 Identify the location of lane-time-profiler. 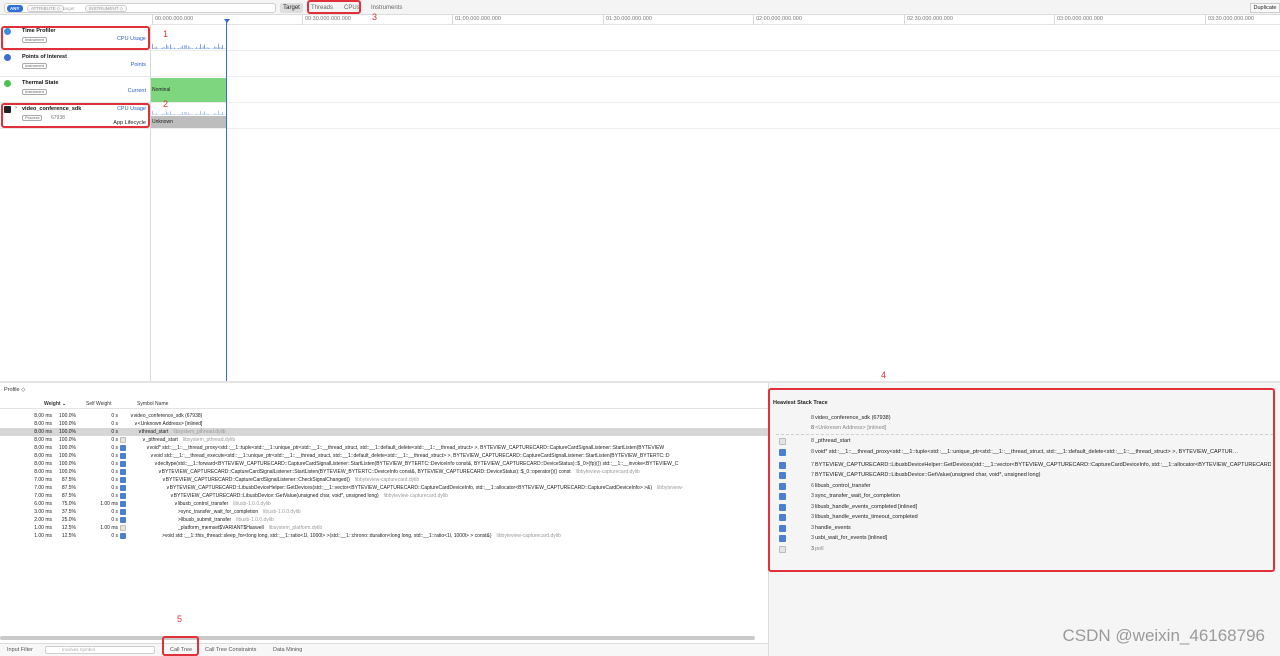
(715, 38).